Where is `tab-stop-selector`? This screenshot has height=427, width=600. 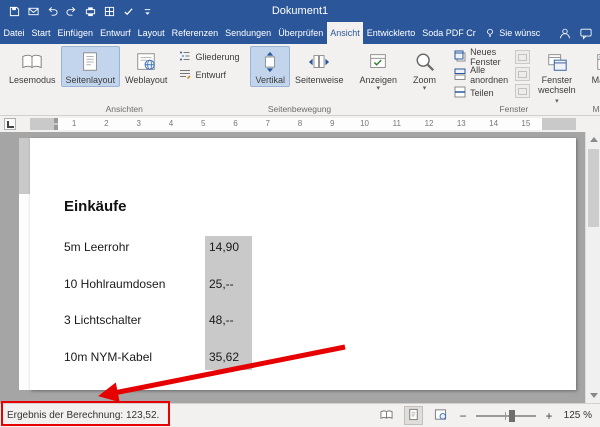 tab-stop-selector is located at coordinates (10, 124).